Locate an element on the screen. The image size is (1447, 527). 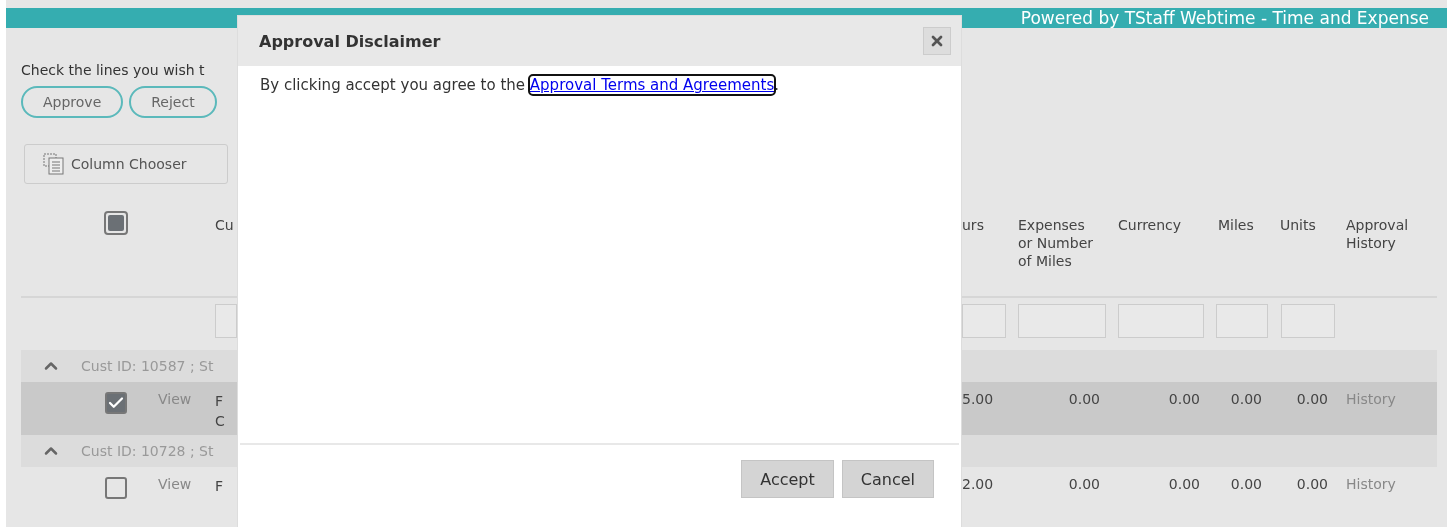
column-header: Currency is located at coordinates (1150, 225).